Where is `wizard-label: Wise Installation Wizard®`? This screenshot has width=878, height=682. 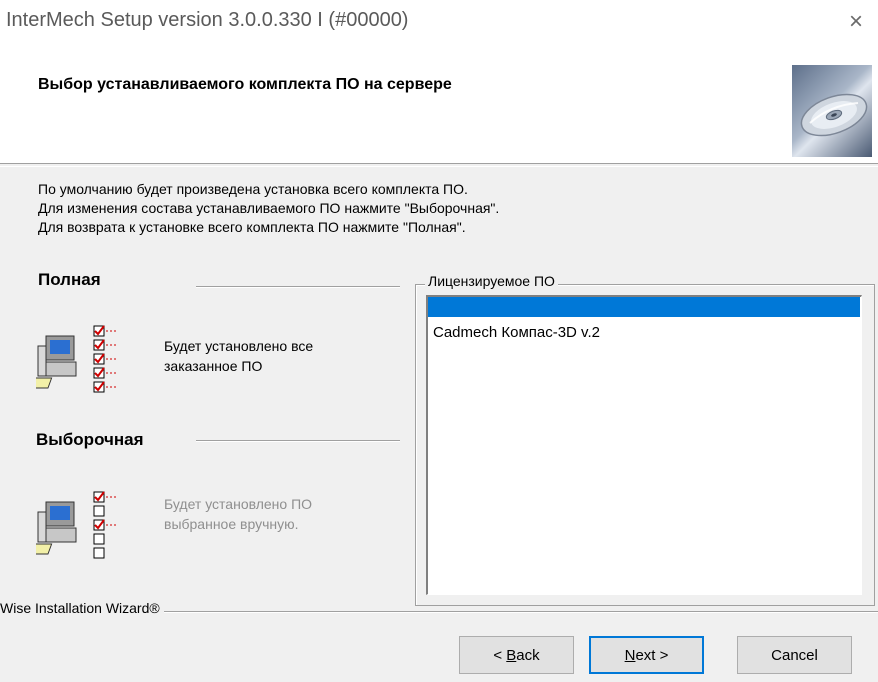 wizard-label: Wise Installation Wizard® is located at coordinates (82, 608).